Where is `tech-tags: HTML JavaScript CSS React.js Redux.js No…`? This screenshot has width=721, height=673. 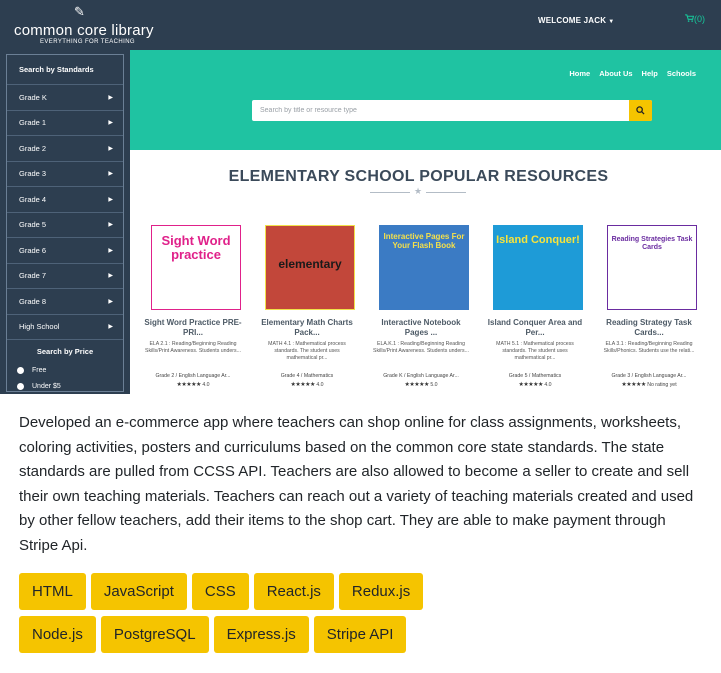
tech-tags: HTML JavaScript CSS React.js Redux.js No… is located at coordinates (364, 616).